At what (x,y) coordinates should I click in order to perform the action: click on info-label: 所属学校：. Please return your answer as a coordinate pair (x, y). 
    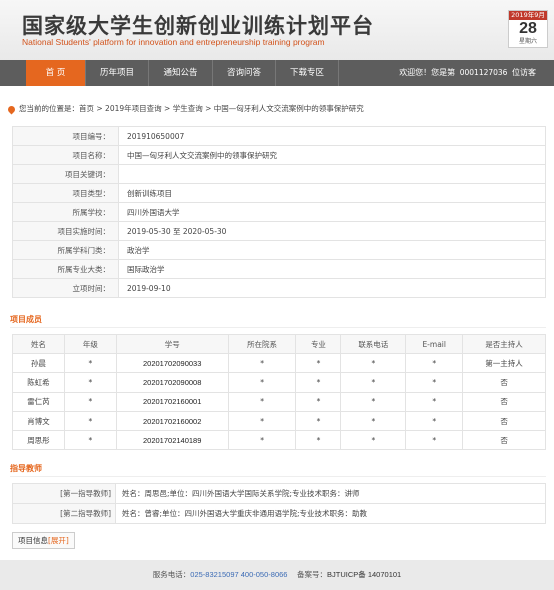
    Looking at the image, I should click on (65, 212).